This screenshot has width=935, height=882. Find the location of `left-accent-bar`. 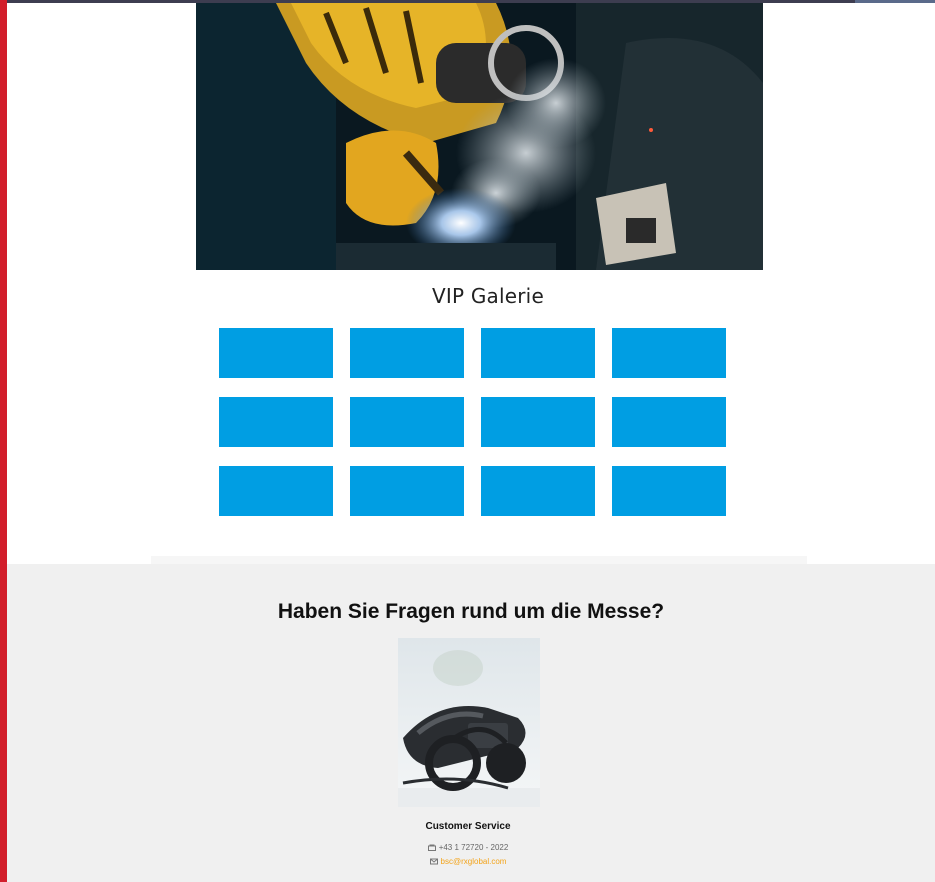

left-accent-bar is located at coordinates (3, 441).